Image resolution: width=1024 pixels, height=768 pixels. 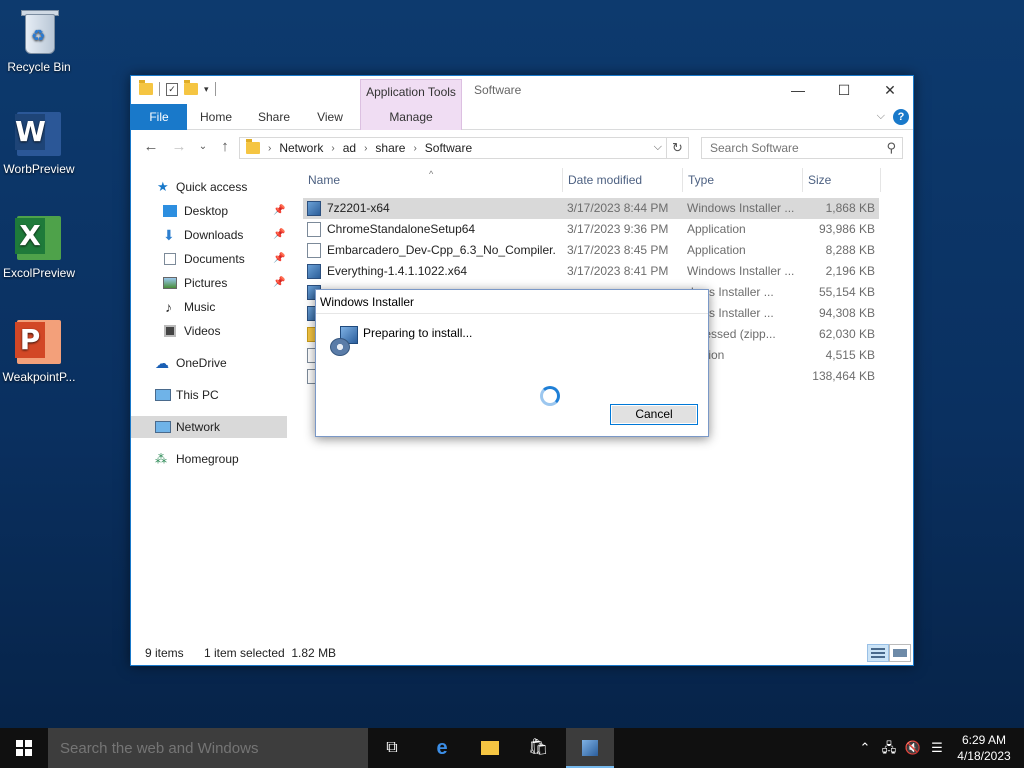 I want to click on file-size: 4,515 KB, so click(x=850, y=355).